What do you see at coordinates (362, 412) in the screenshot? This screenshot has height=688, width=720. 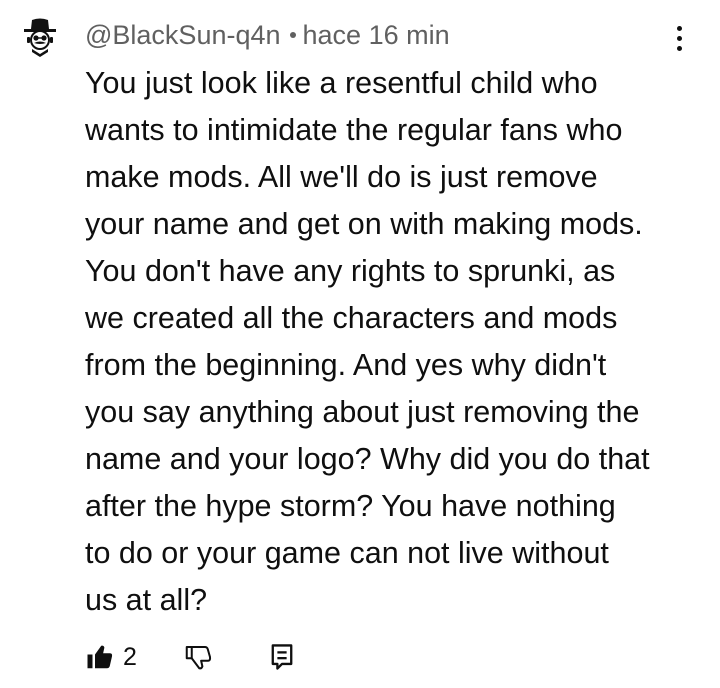 I see `comment-text-line: you say anything about just removing the` at bounding box center [362, 412].